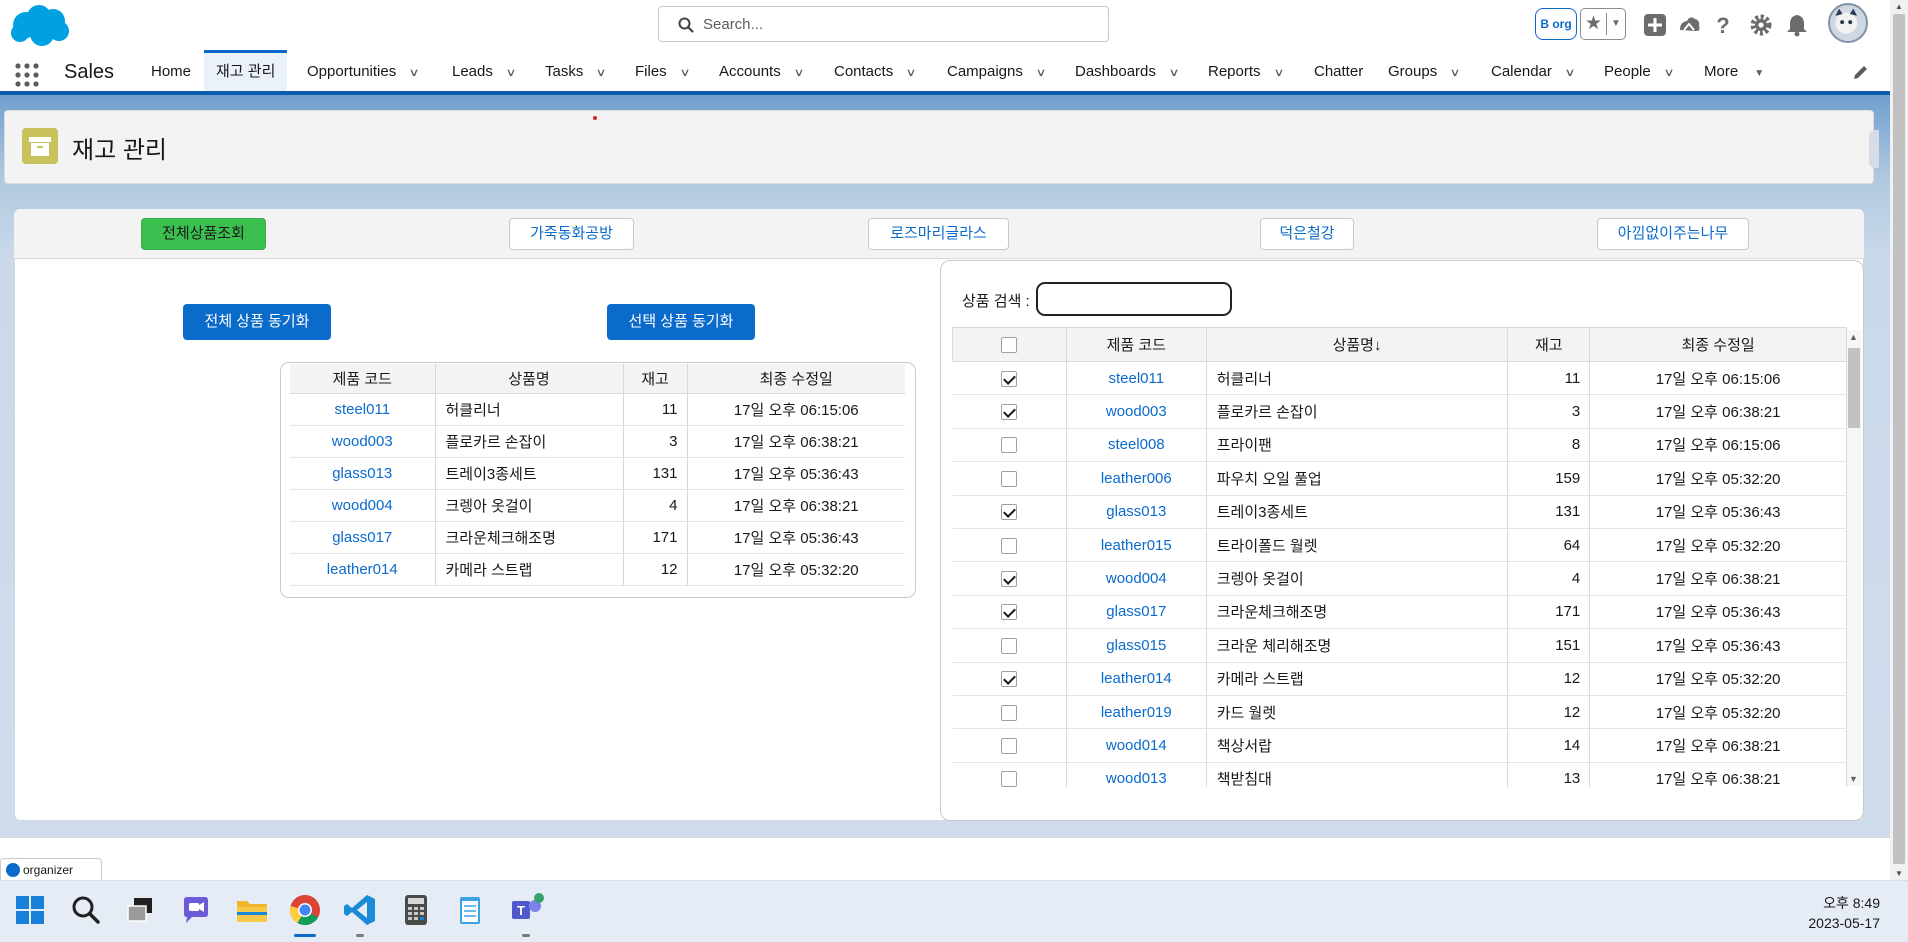 This screenshot has width=1908, height=942. I want to click on column-header: 최종 수정일, so click(796, 379).